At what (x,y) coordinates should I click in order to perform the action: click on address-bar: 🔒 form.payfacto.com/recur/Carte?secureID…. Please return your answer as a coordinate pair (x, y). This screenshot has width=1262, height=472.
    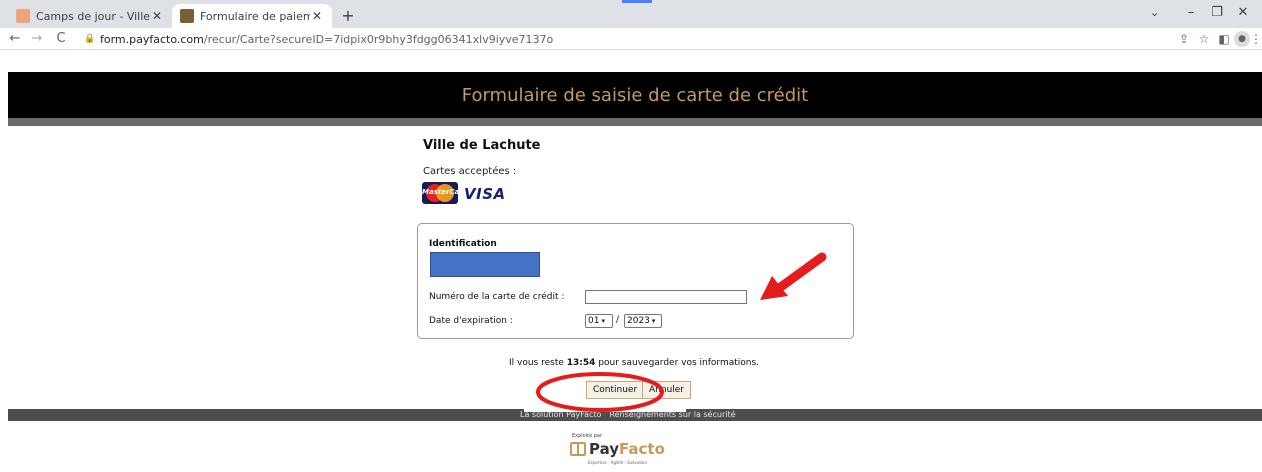
    Looking at the image, I should click on (636, 39).